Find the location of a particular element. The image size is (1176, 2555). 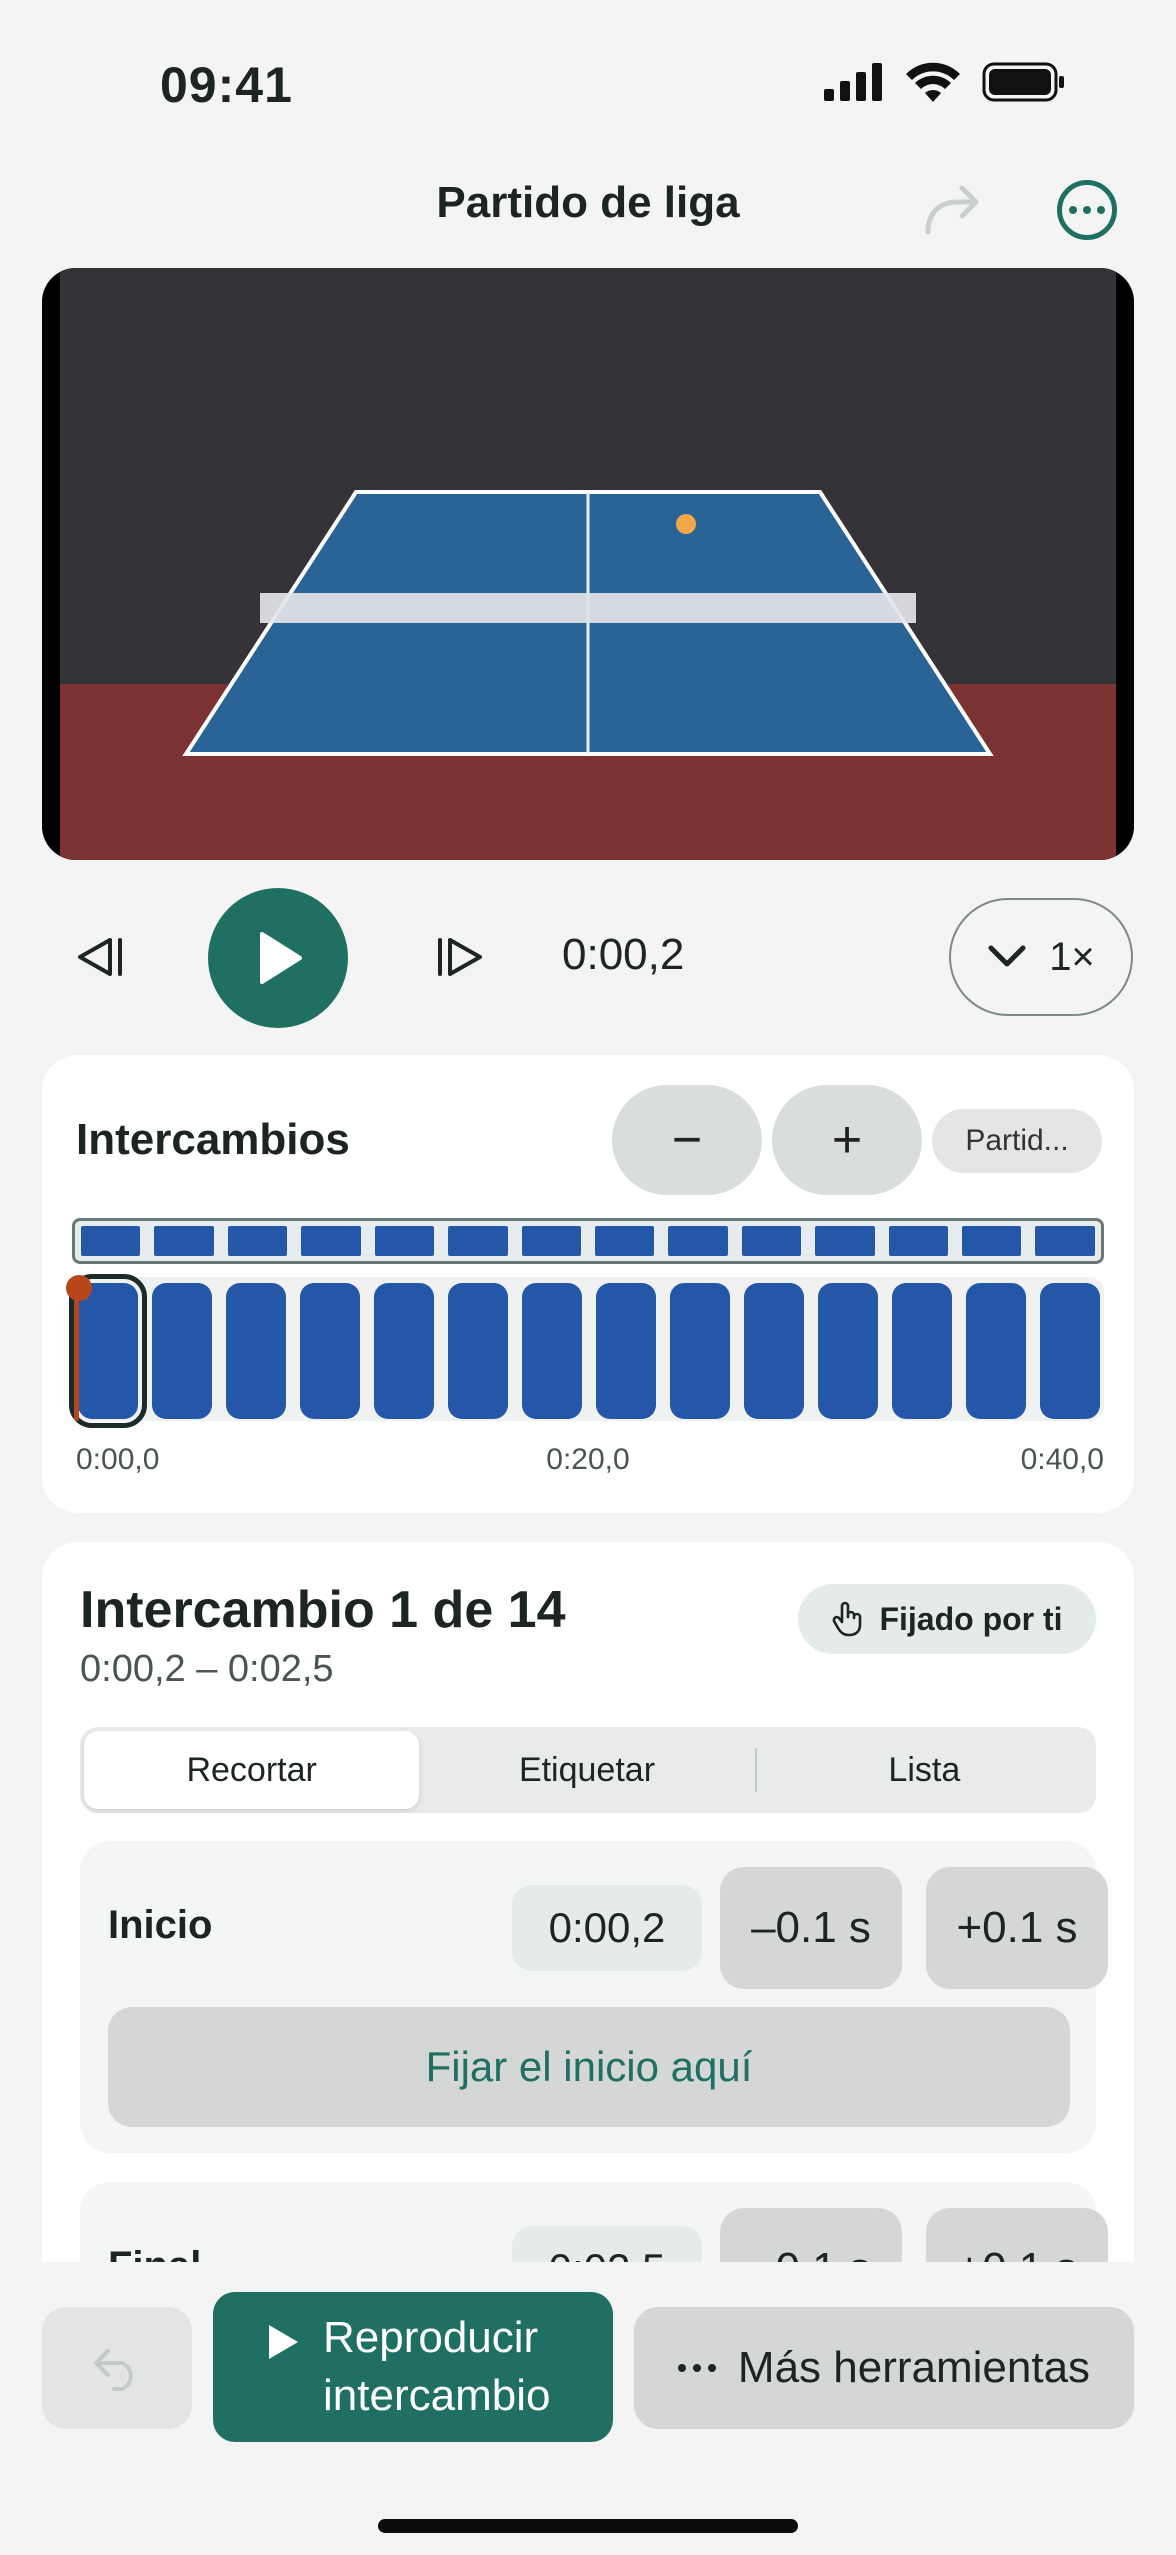

editor-tabs: Recortar Etiquetar Lista is located at coordinates (588, 1770).